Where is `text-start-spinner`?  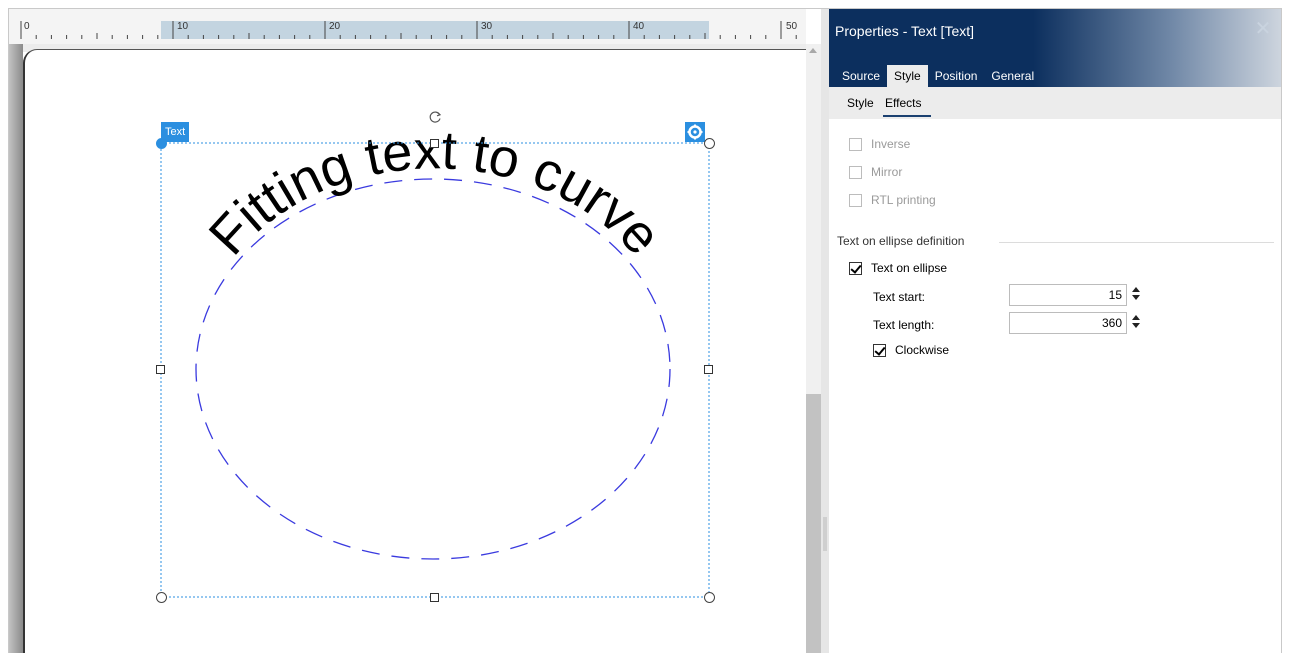
text-start-spinner is located at coordinates (1136, 295).